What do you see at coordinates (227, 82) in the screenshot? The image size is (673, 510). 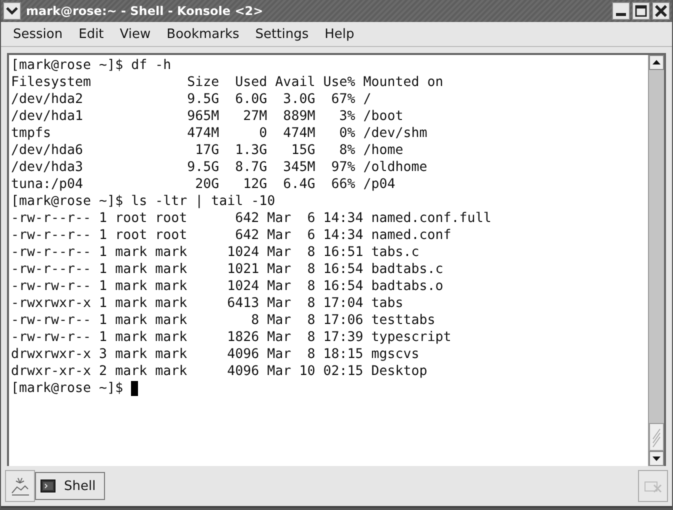 I see `terminal-line: Filesystem Size Used Avail Use% Mounted on` at bounding box center [227, 82].